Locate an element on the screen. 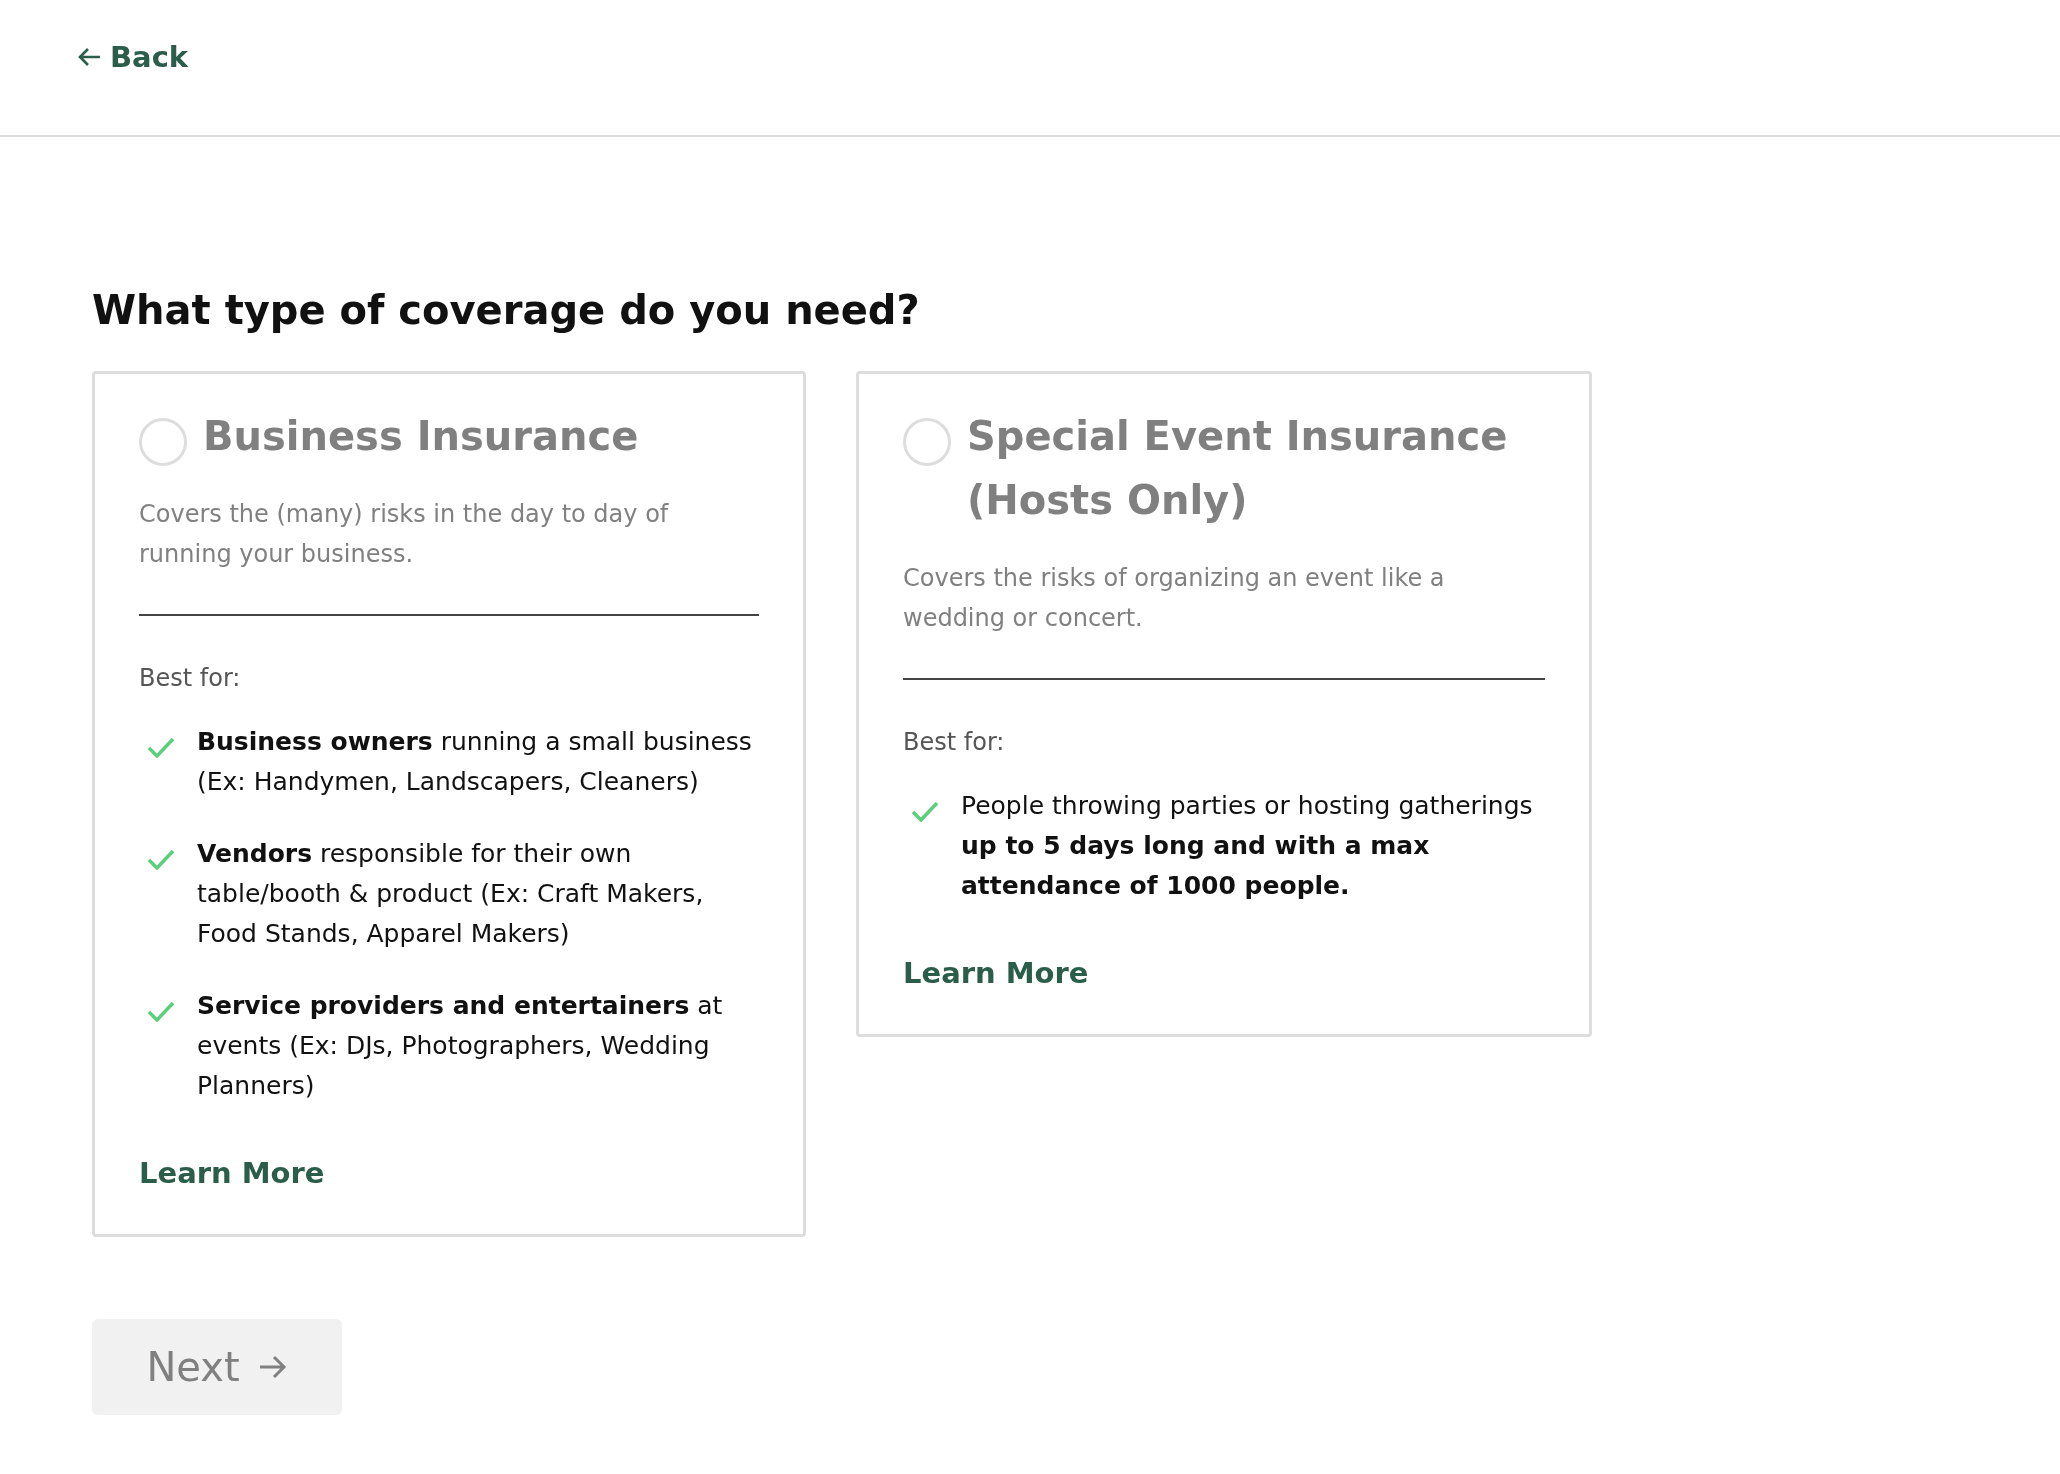  option-title: Special Event Insurance (Hosts Only) is located at coordinates (1238, 468).